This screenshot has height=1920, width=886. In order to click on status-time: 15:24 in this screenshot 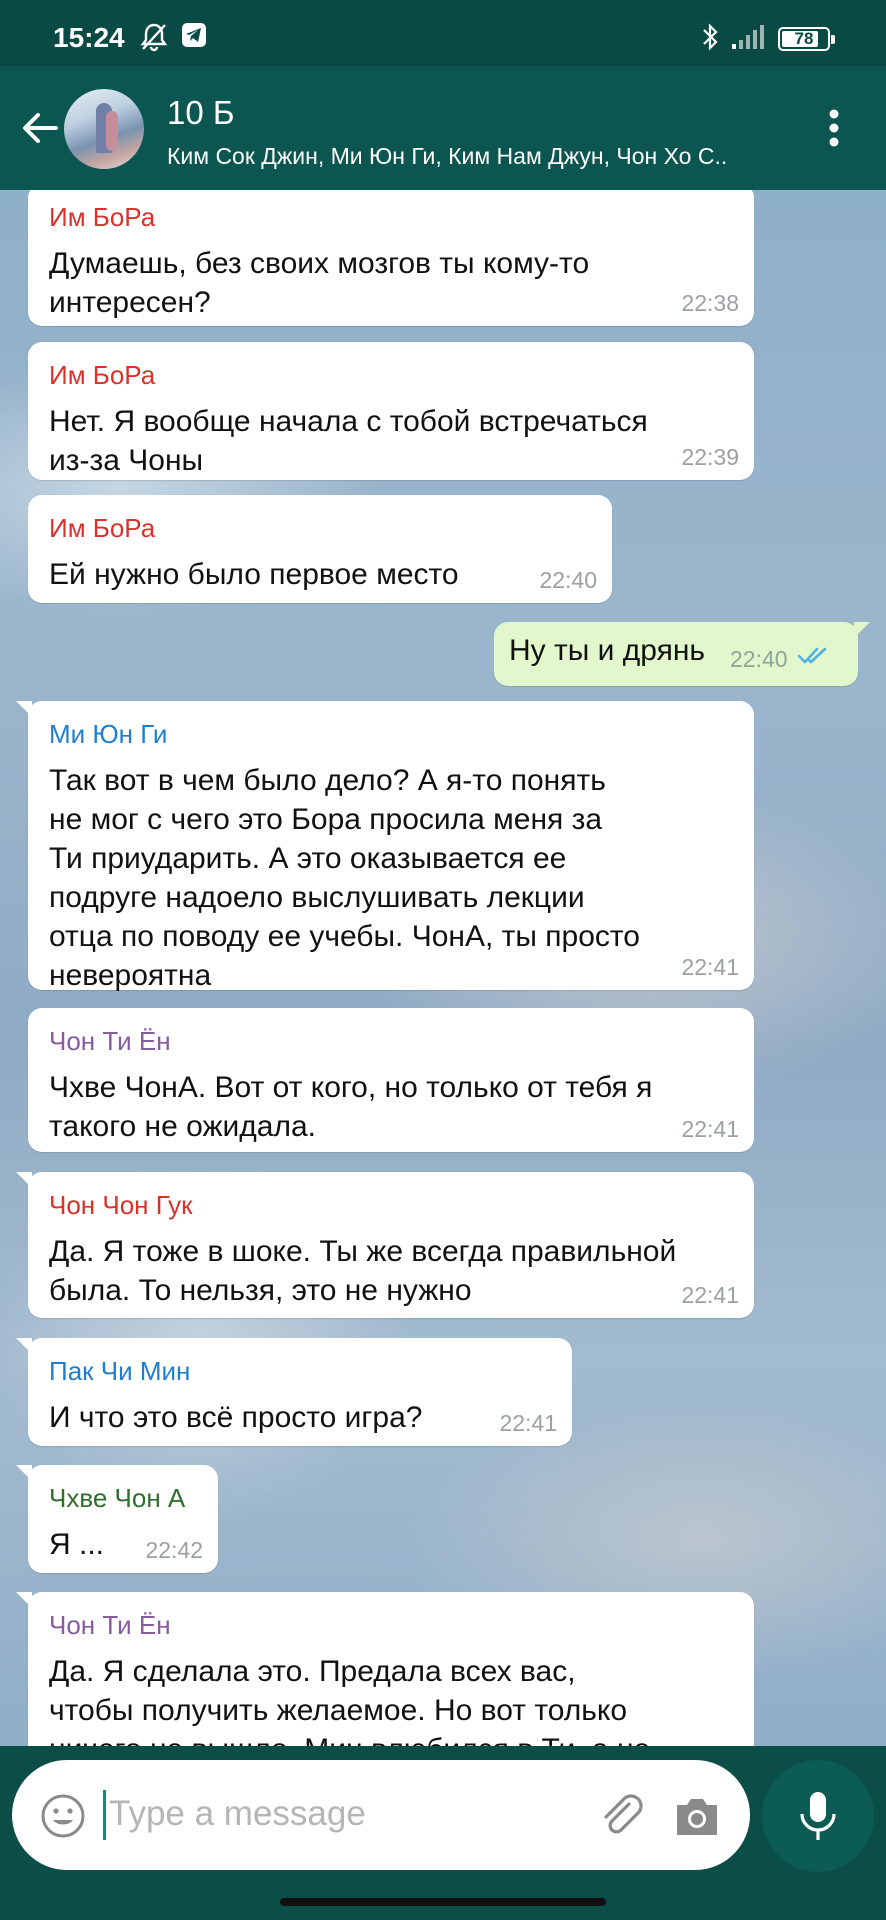, I will do `click(89, 37)`.